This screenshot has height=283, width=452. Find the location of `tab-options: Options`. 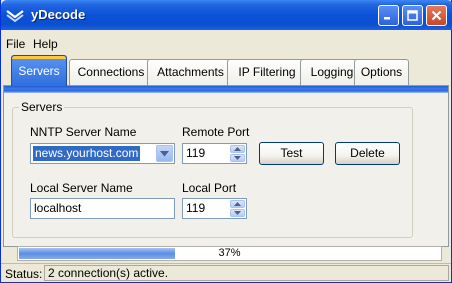

tab-options: Options is located at coordinates (381, 72).